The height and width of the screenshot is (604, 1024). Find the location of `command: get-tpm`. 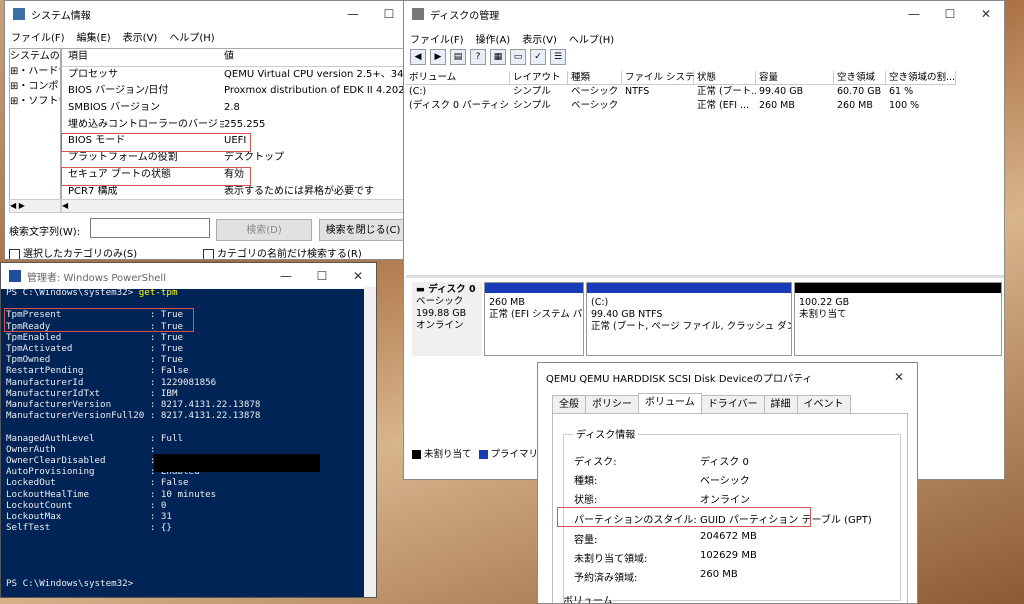

command: get-tpm is located at coordinates (158, 292).